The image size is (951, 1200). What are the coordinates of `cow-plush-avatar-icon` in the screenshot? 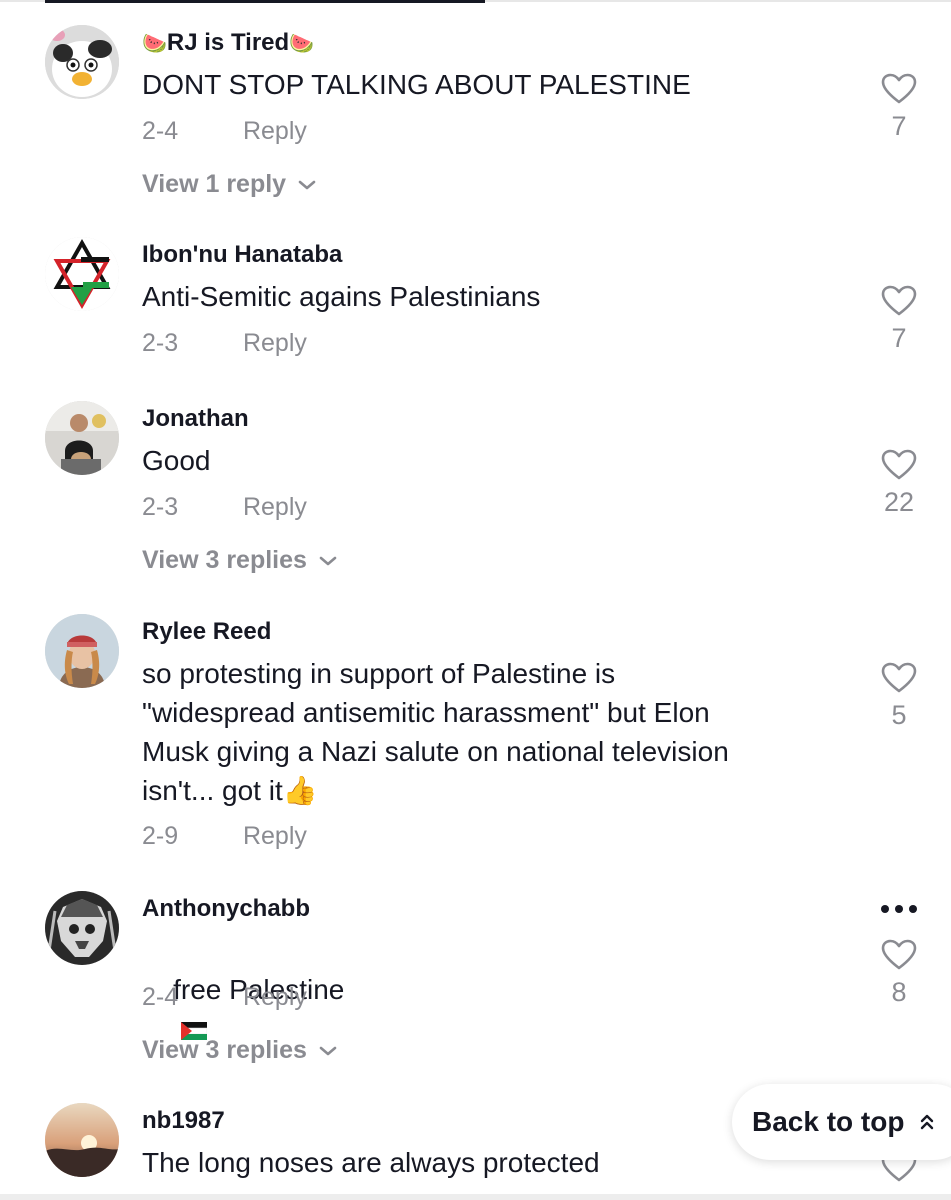 It's located at (82, 62).